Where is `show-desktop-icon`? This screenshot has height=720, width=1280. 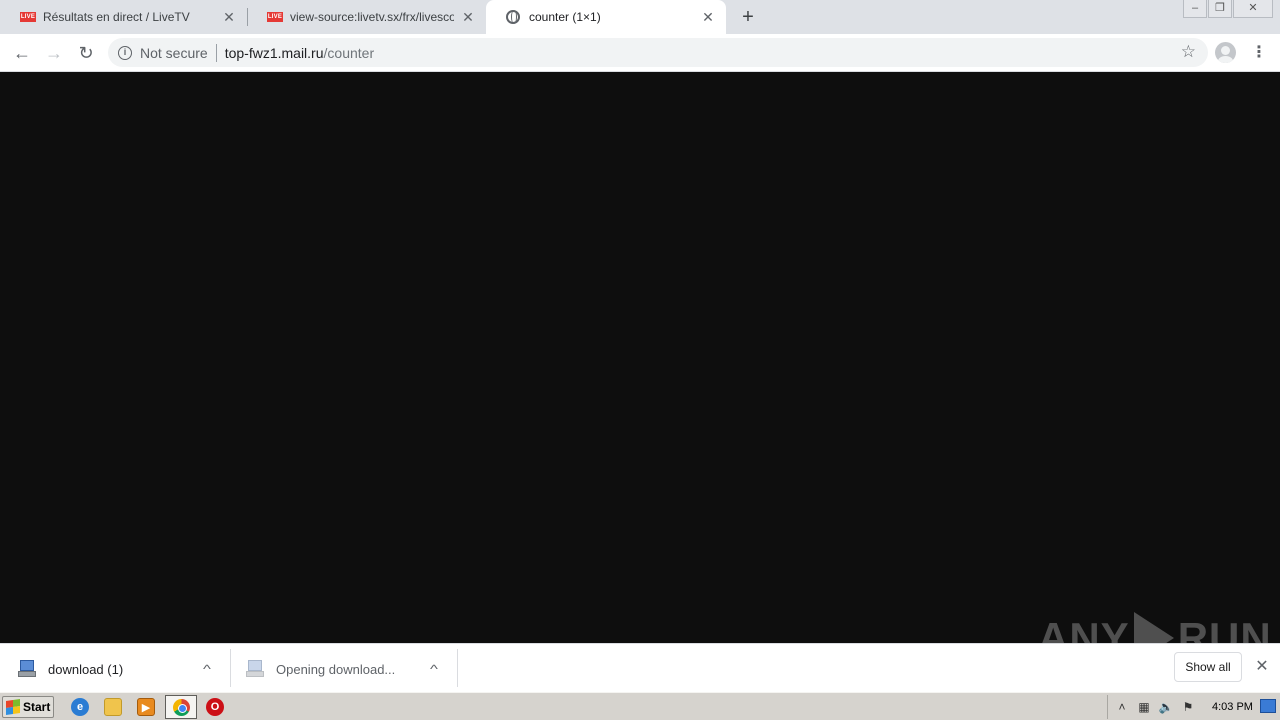
show-desktop-icon is located at coordinates (1268, 706).